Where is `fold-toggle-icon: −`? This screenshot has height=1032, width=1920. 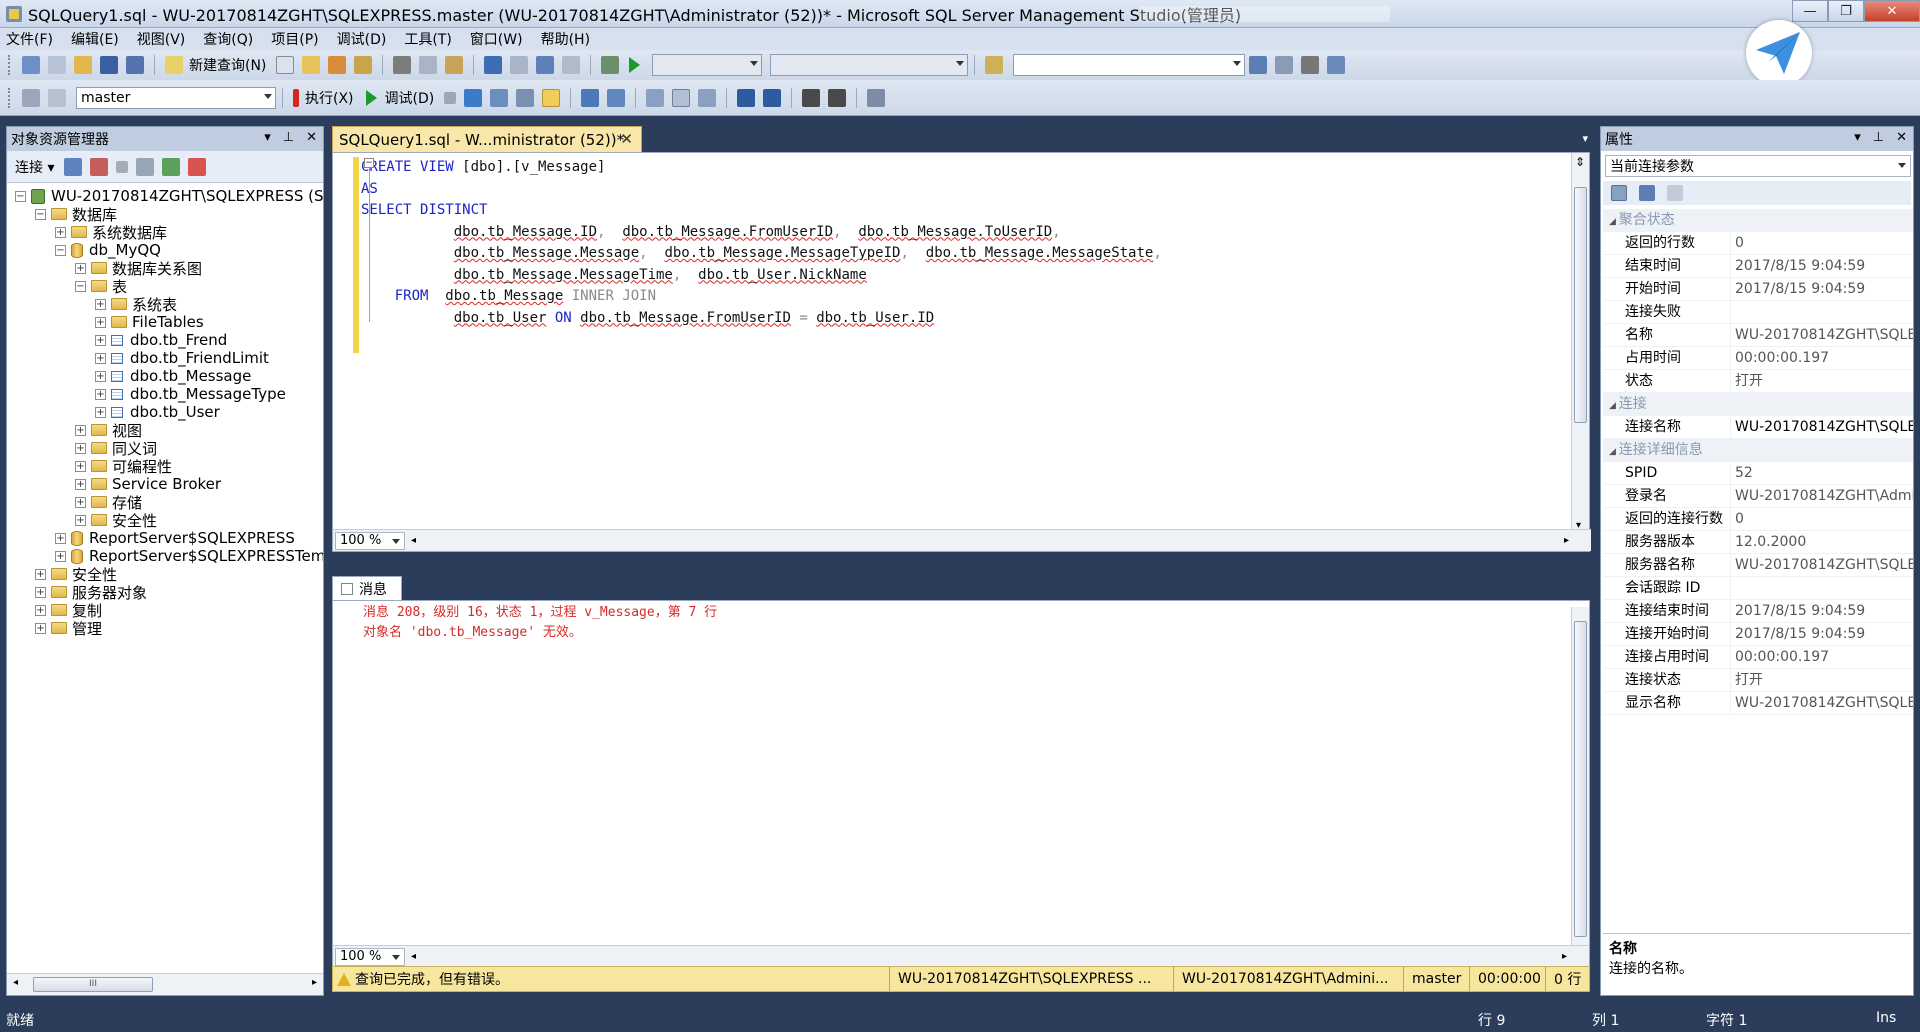
fold-toggle-icon: − is located at coordinates (369, 163).